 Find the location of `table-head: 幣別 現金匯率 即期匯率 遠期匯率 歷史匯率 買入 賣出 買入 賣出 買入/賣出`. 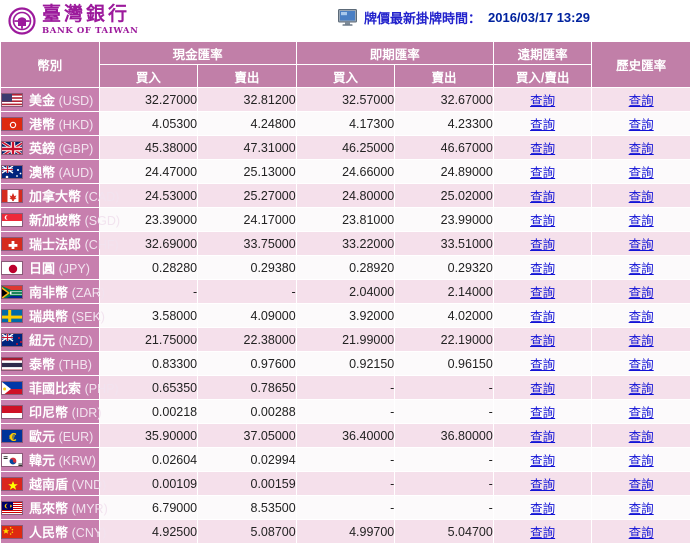

table-head: 幣別 現金匯率 即期匯率 遠期匯率 歷史匯率 買入 賣出 買入 賣出 買入/賣出 is located at coordinates (345, 64).